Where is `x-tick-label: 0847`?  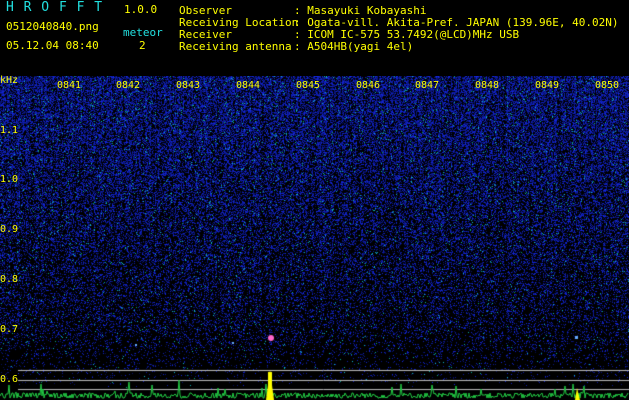 x-tick-label: 0847 is located at coordinates (427, 85).